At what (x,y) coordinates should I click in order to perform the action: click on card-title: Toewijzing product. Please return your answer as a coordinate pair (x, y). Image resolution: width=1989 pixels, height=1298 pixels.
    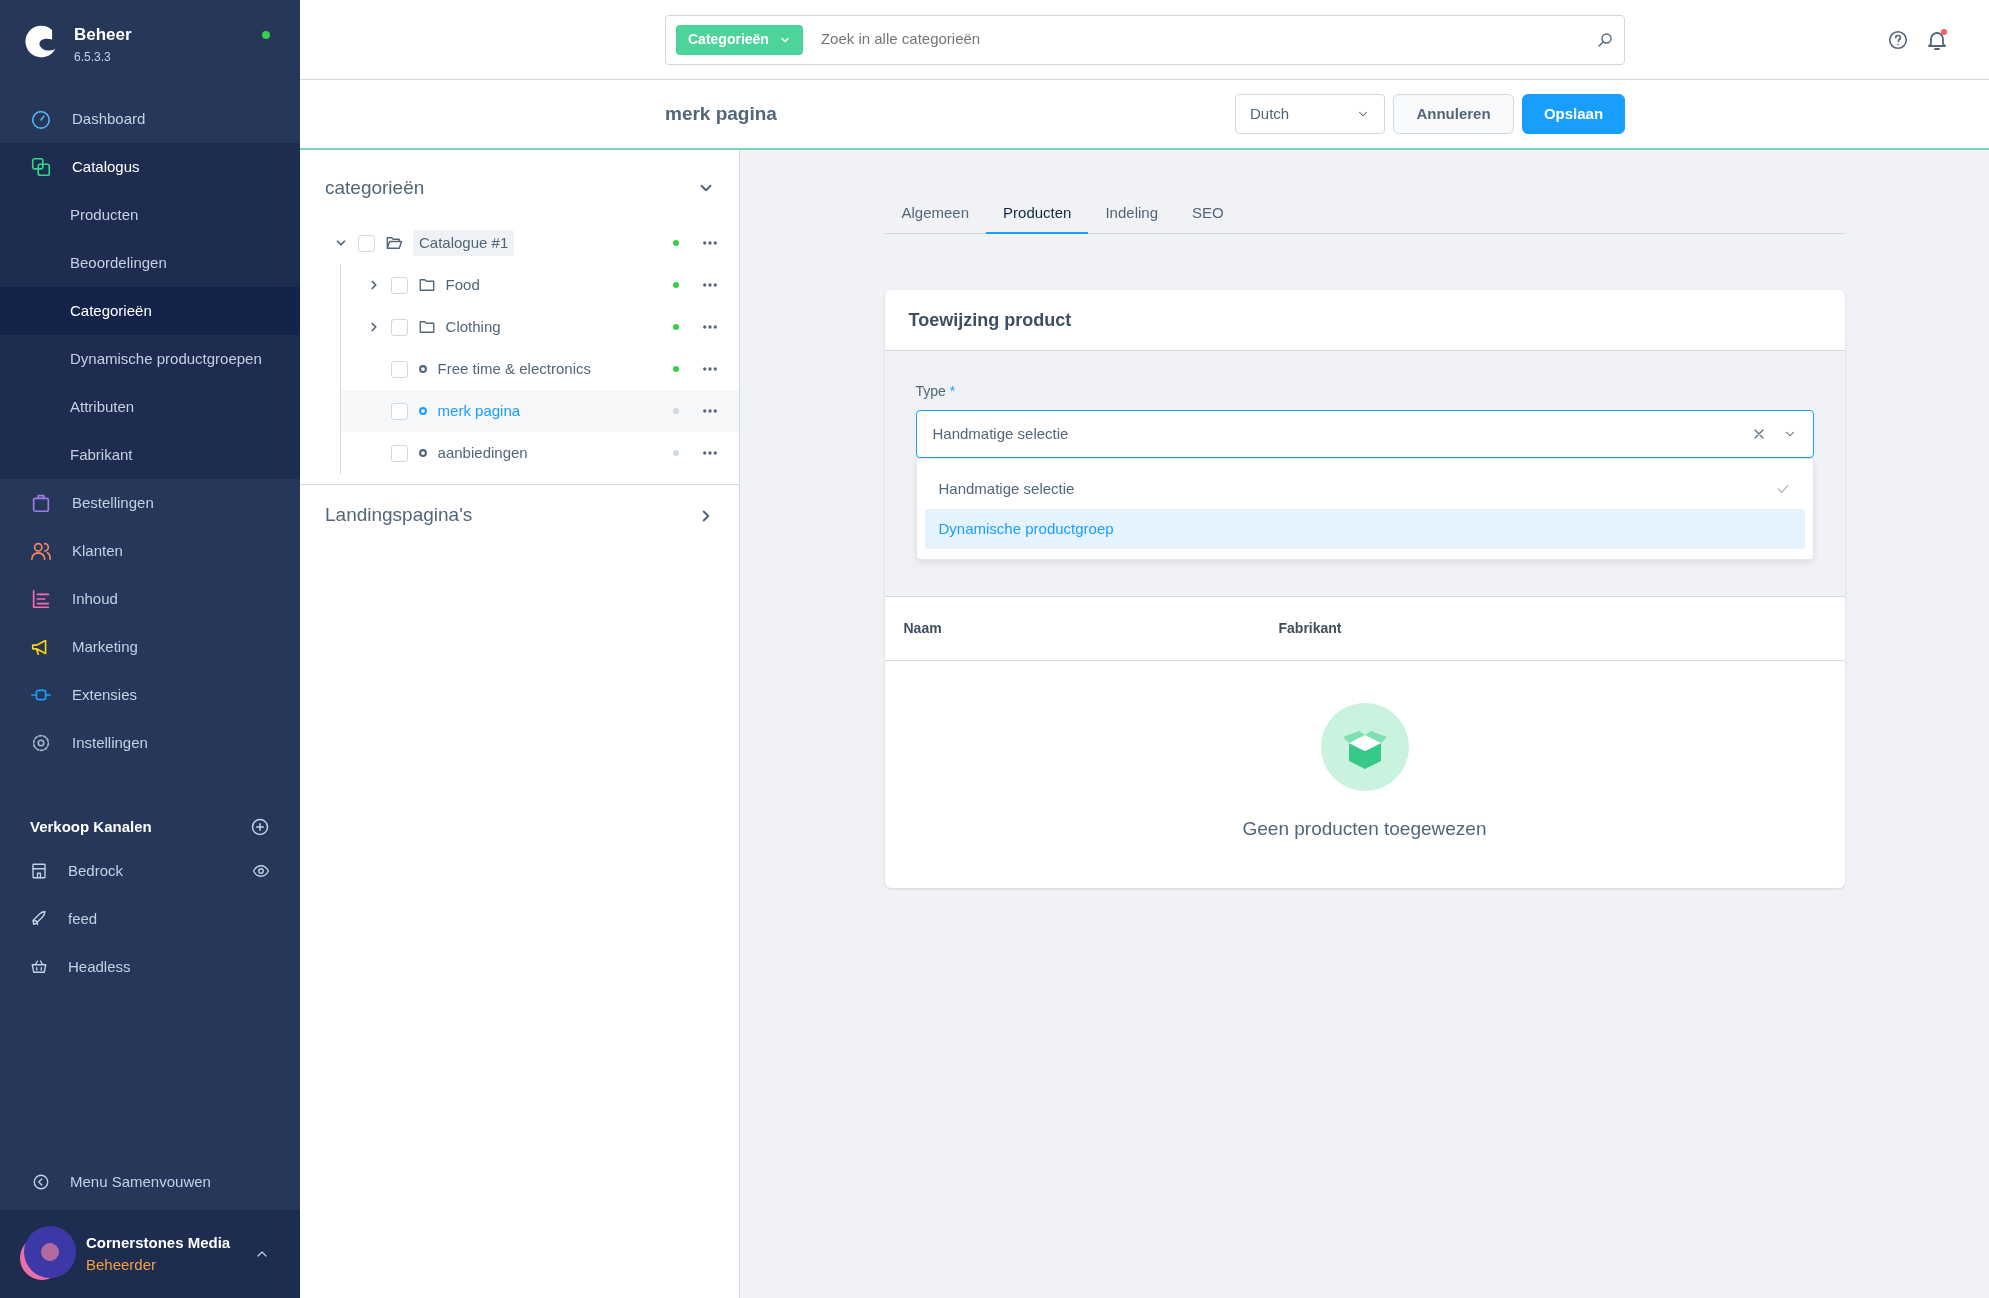
    Looking at the image, I should click on (990, 320).